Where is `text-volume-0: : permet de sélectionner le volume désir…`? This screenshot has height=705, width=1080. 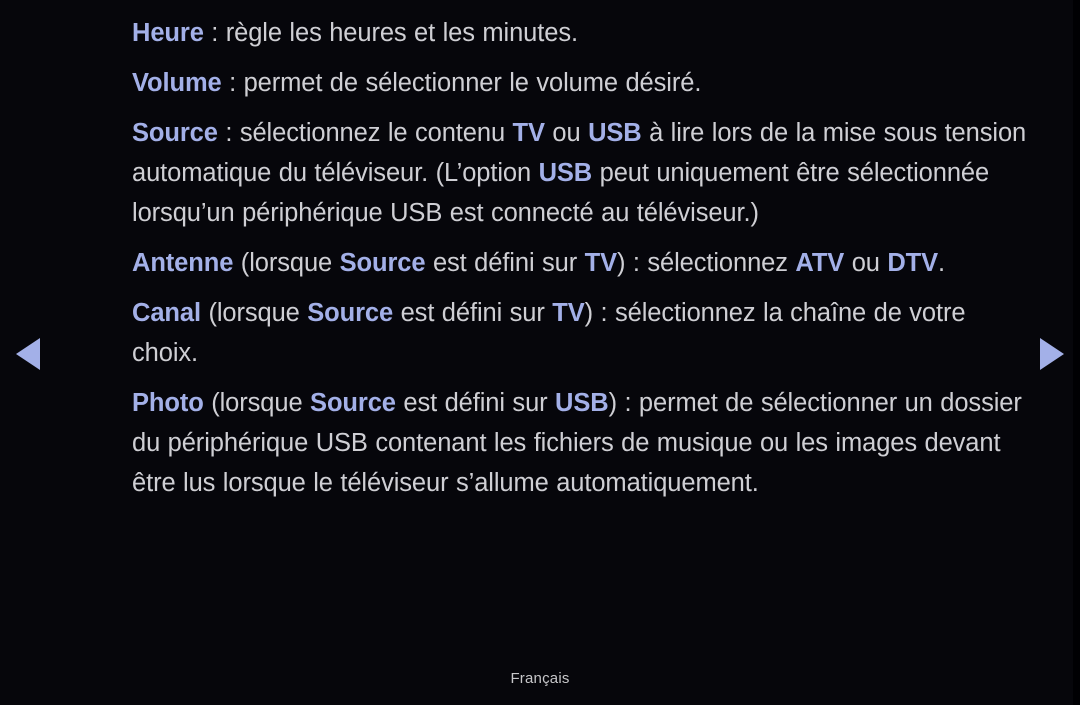 text-volume-0: : permet de sélectionner le volume désir… is located at coordinates (461, 83).